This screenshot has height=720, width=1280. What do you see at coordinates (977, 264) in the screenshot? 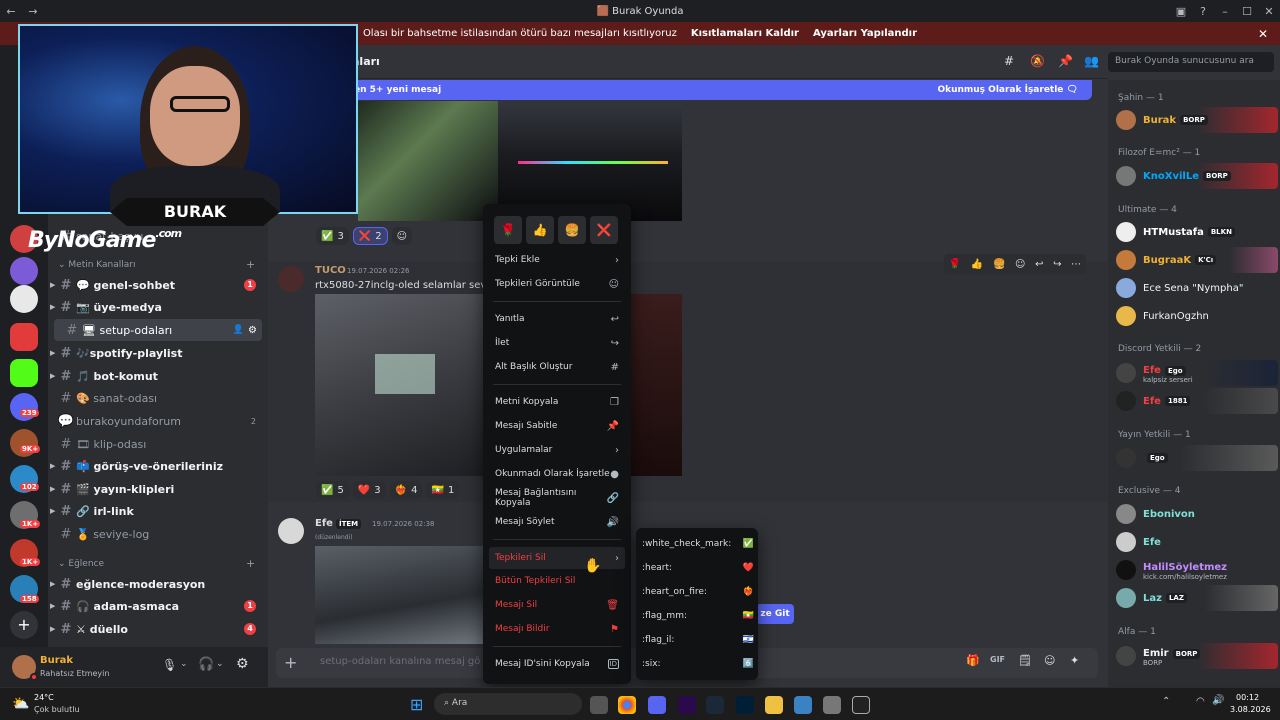
I see `thumbs-up-icon: 👍` at bounding box center [977, 264].